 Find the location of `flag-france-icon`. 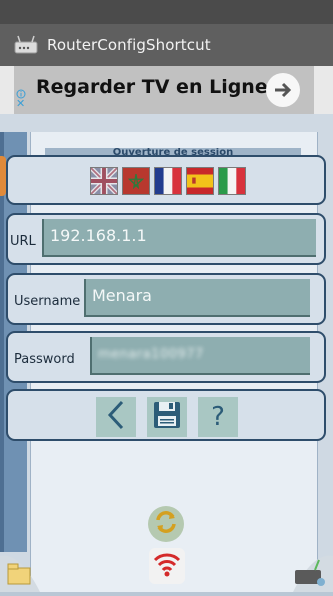

flag-france-icon is located at coordinates (168, 181).